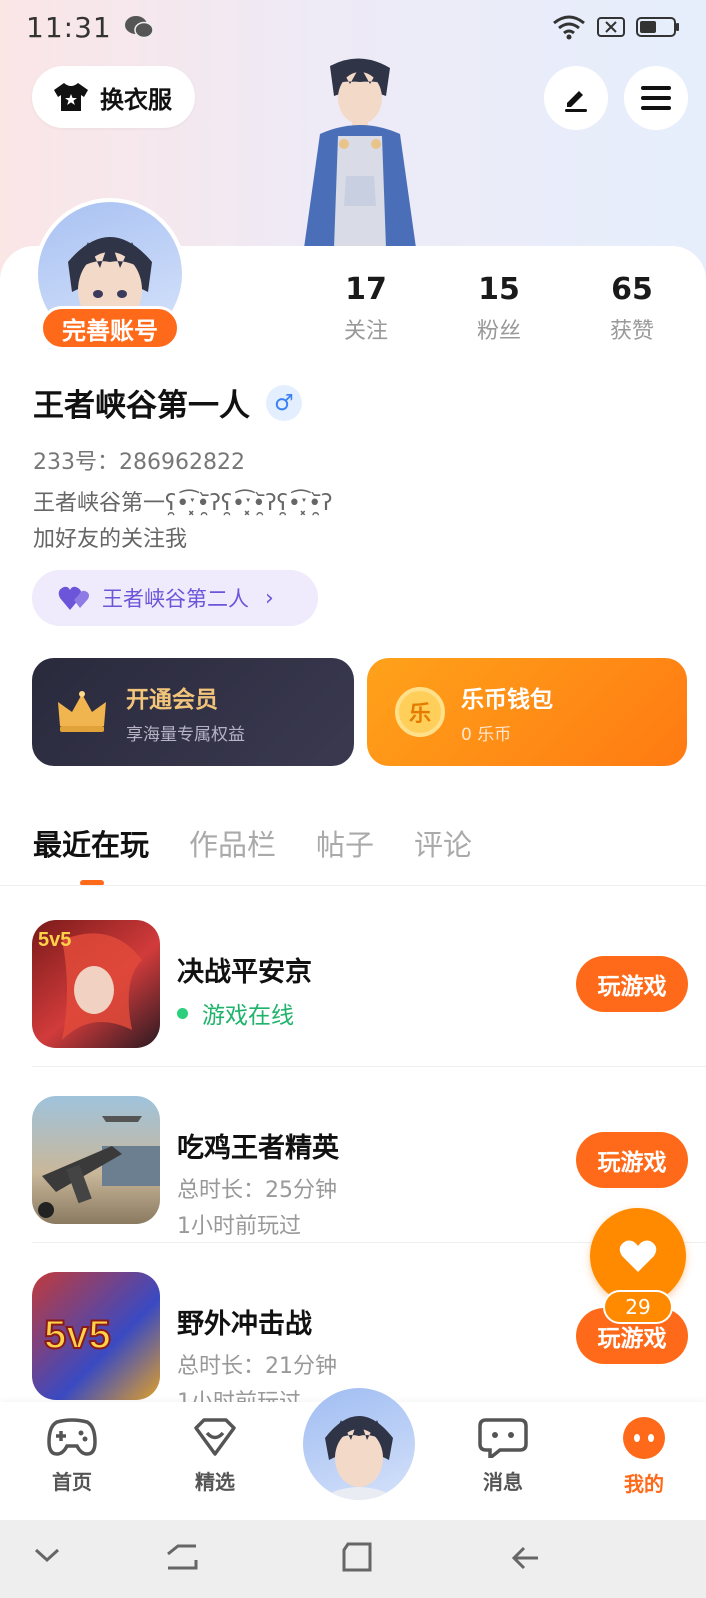 This screenshot has width=706, height=1598. I want to click on coin-char: 乐, so click(419, 714).